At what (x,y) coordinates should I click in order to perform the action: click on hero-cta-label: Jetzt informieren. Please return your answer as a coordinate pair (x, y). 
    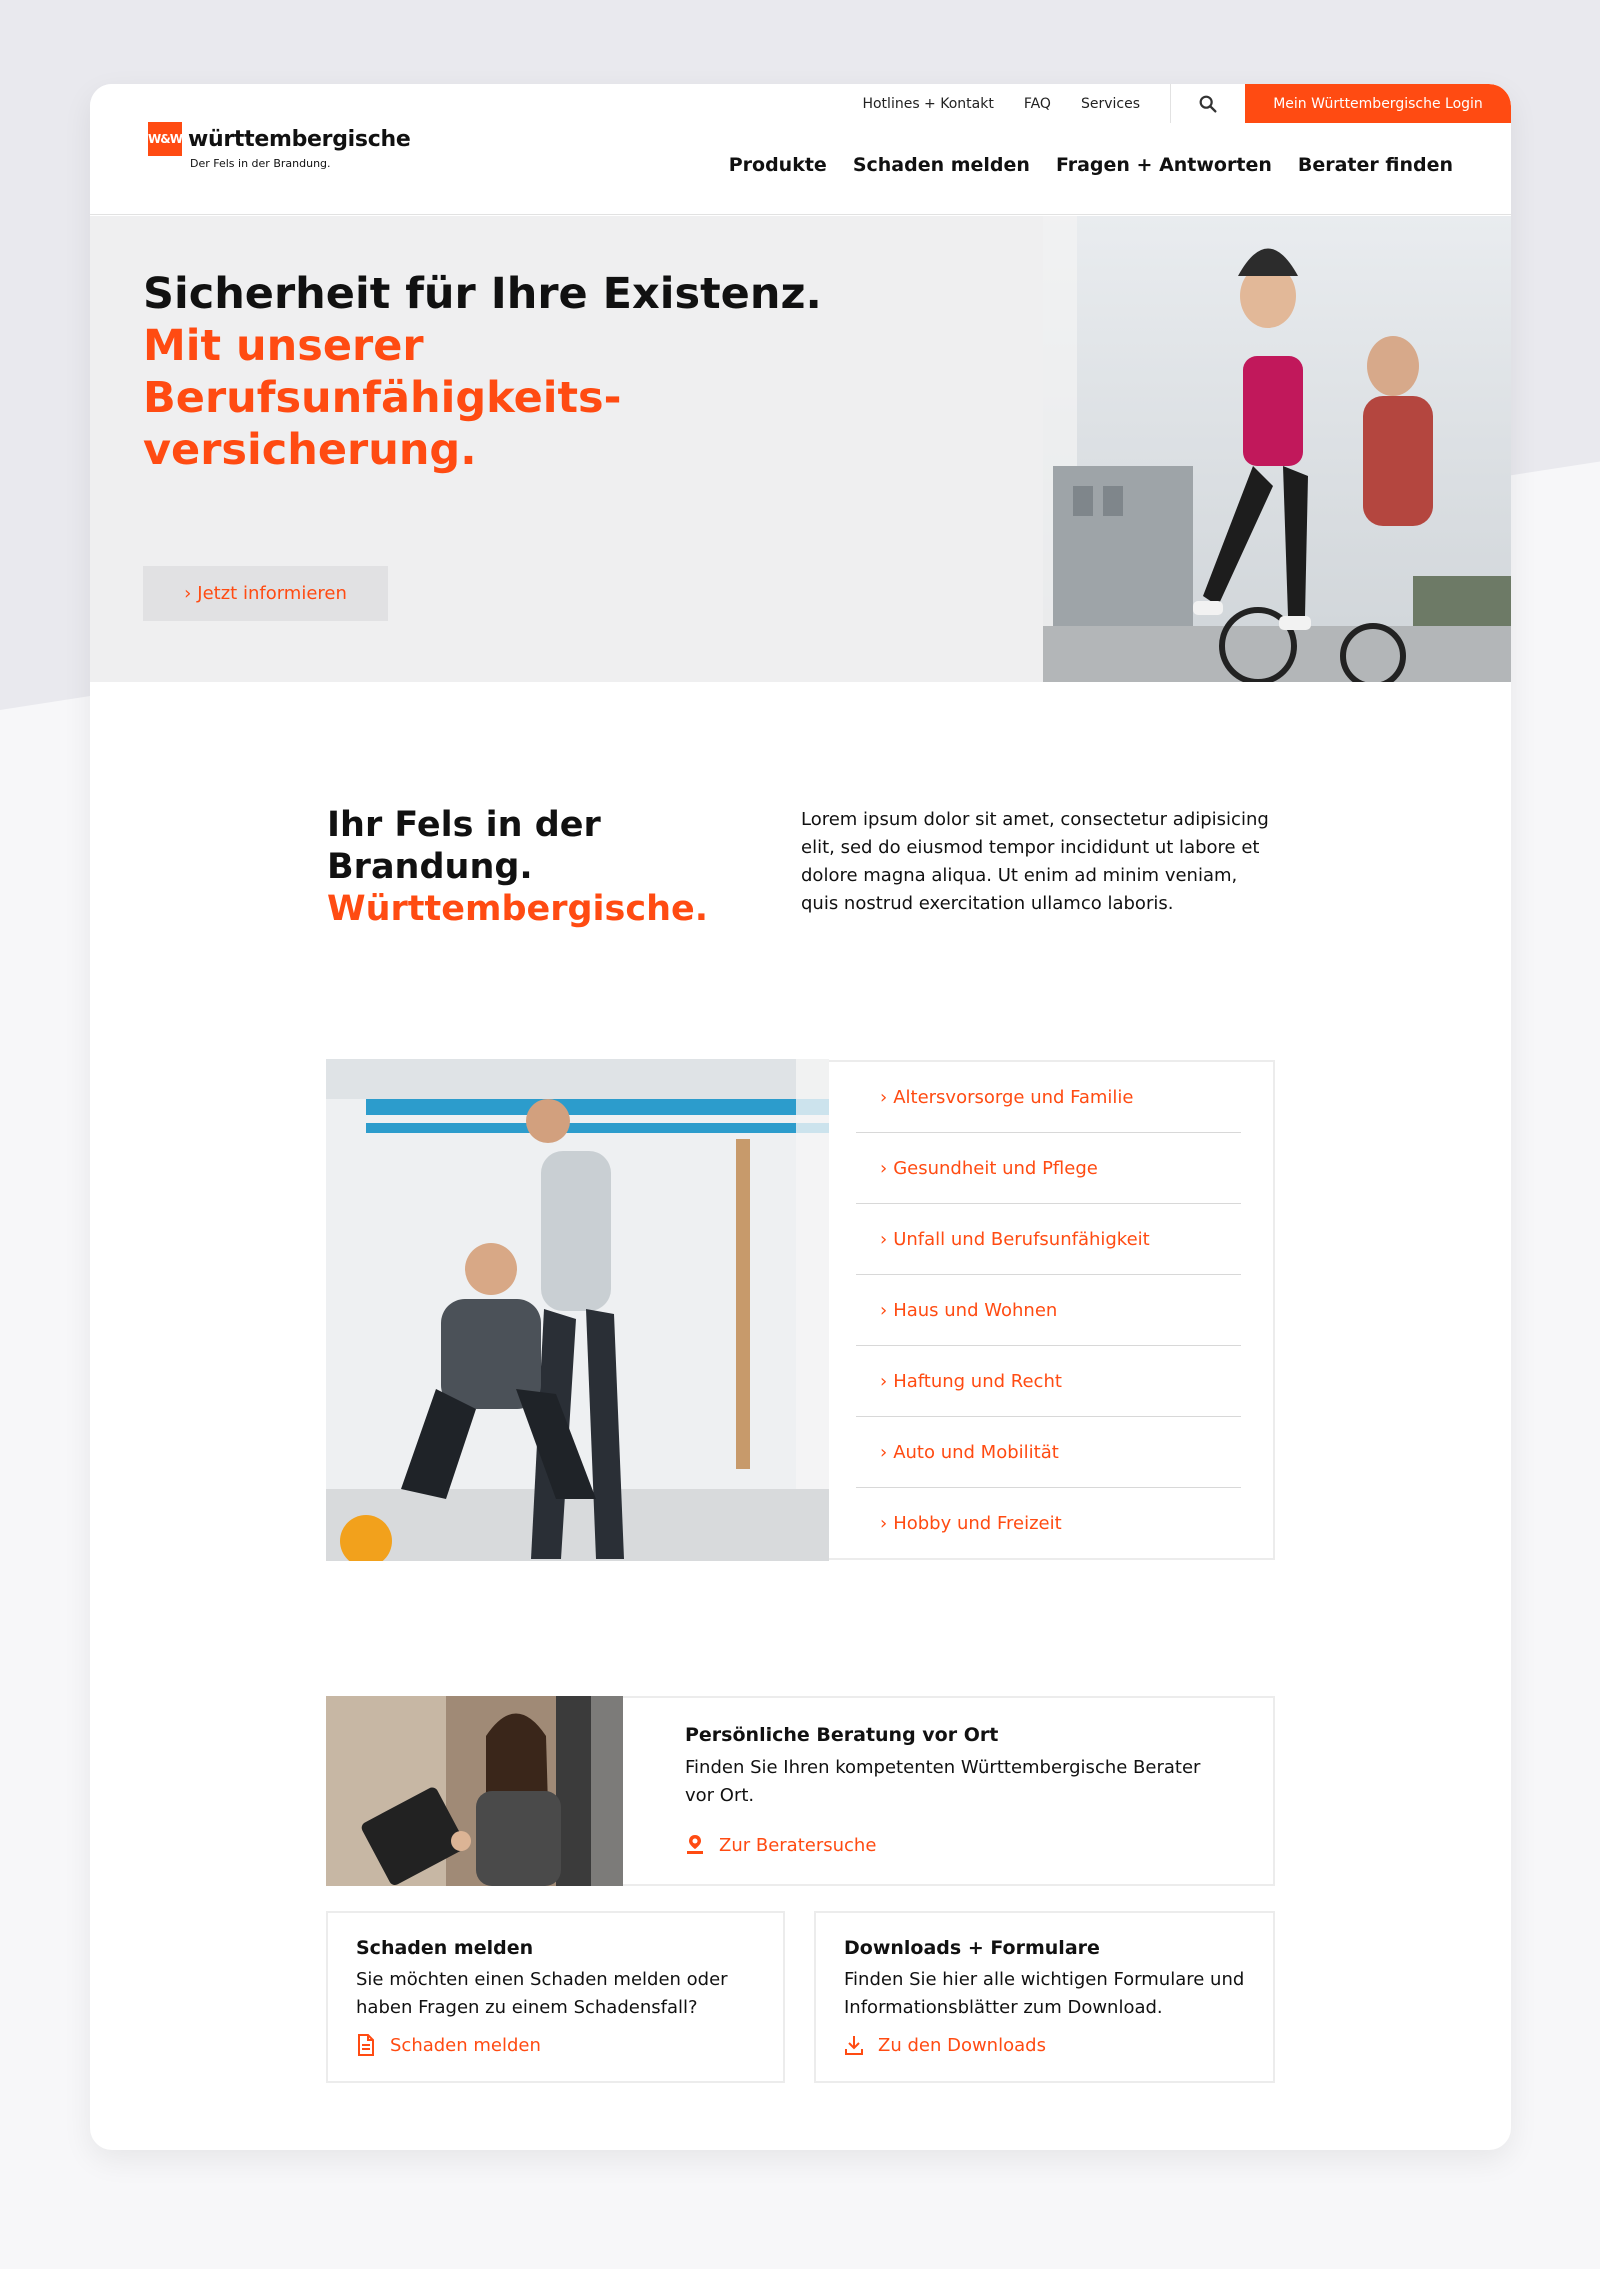
    Looking at the image, I should click on (272, 593).